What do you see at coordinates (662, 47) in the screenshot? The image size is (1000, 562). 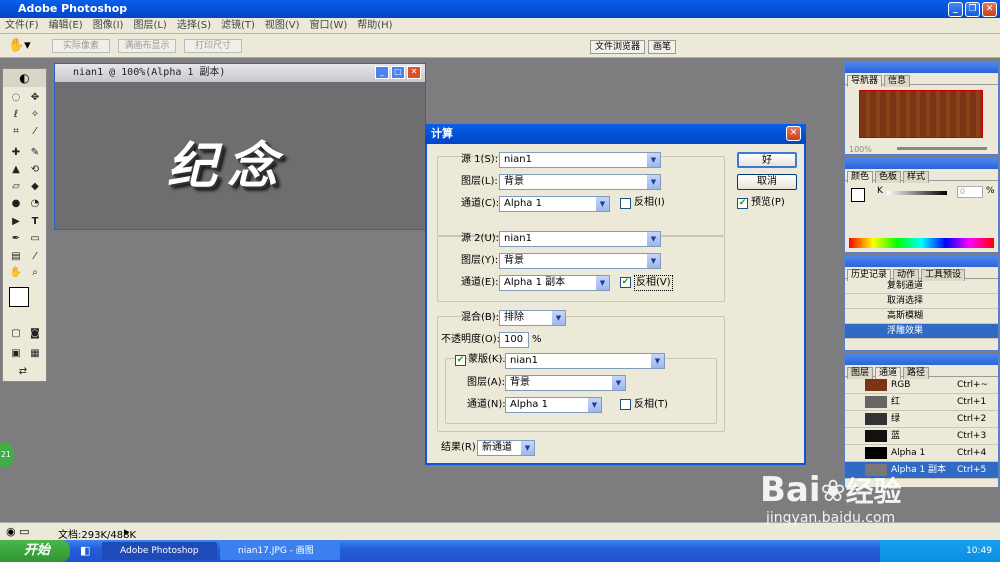 I see `brushes-tab: 画笔` at bounding box center [662, 47].